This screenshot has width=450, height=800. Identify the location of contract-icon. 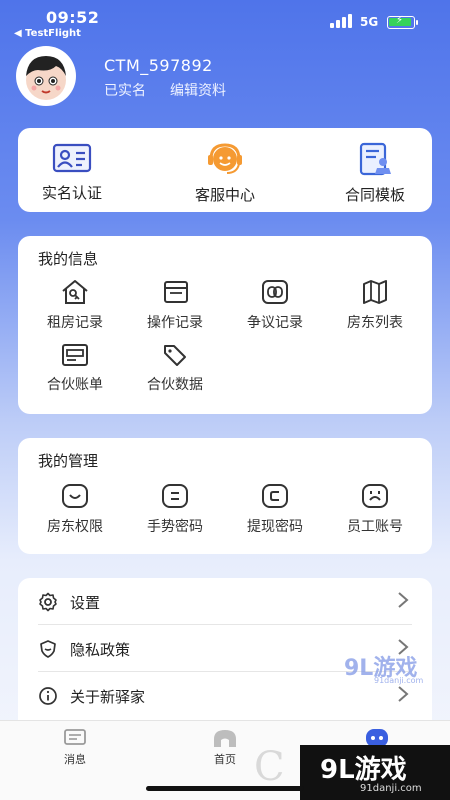
(375, 159).